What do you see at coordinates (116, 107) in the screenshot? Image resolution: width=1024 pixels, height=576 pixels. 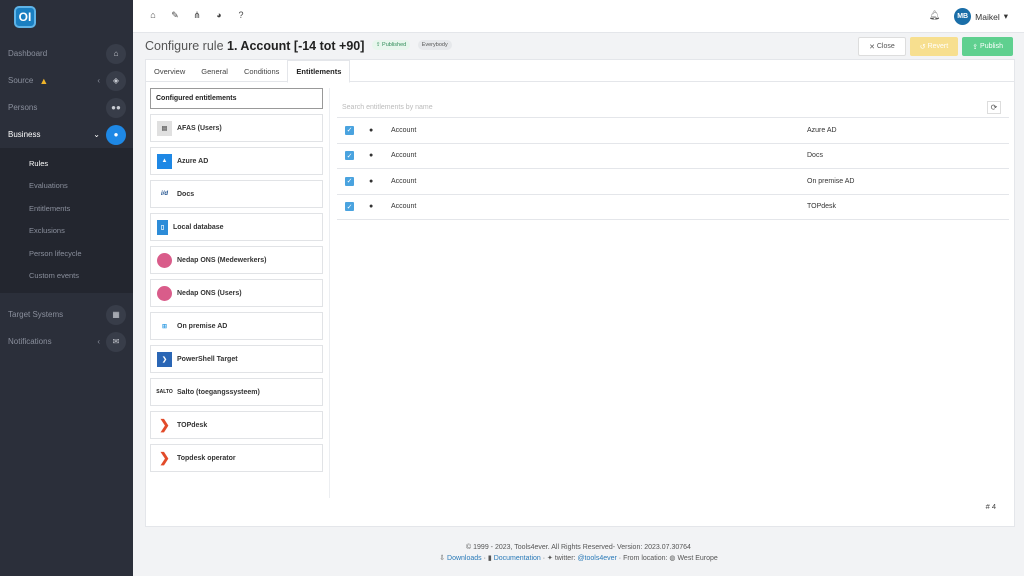 I see `users-icon: ●●` at bounding box center [116, 107].